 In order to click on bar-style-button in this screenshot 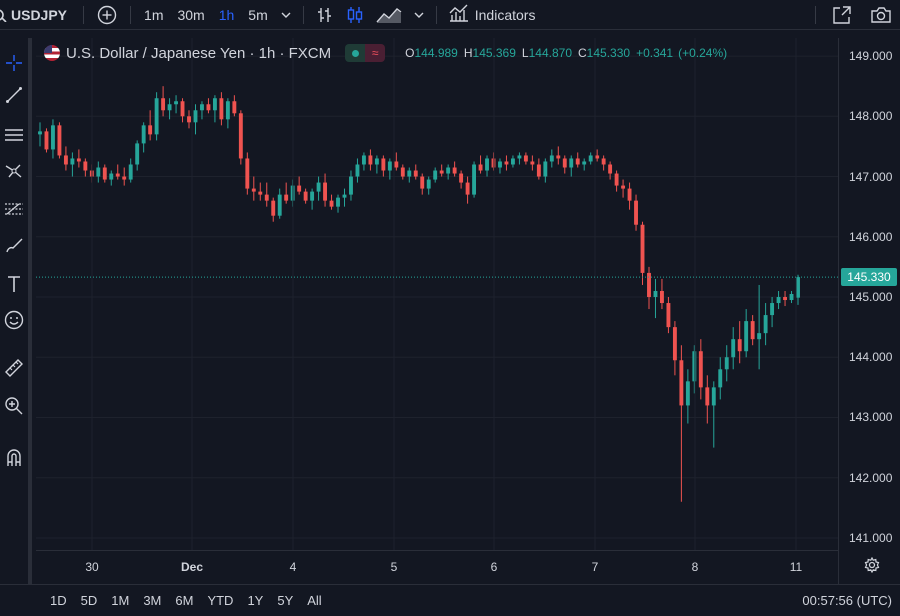, I will do `click(325, 15)`.